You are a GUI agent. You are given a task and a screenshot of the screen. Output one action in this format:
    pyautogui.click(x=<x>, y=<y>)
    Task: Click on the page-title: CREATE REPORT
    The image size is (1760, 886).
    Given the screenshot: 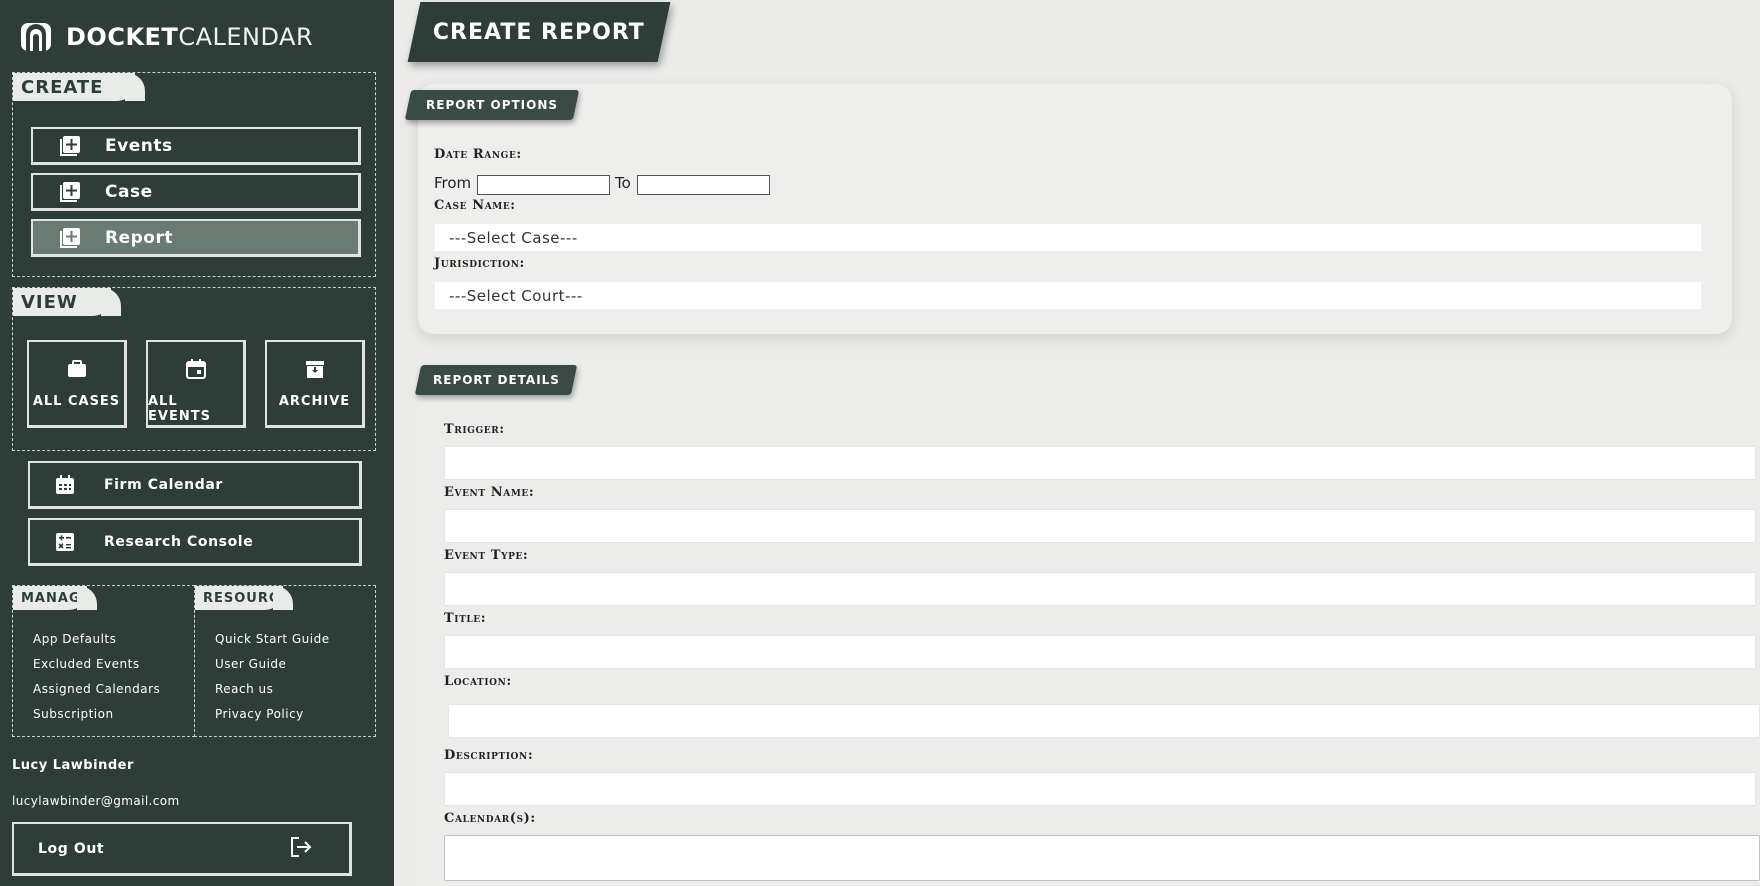 What is the action you would take?
    pyautogui.click(x=539, y=32)
    